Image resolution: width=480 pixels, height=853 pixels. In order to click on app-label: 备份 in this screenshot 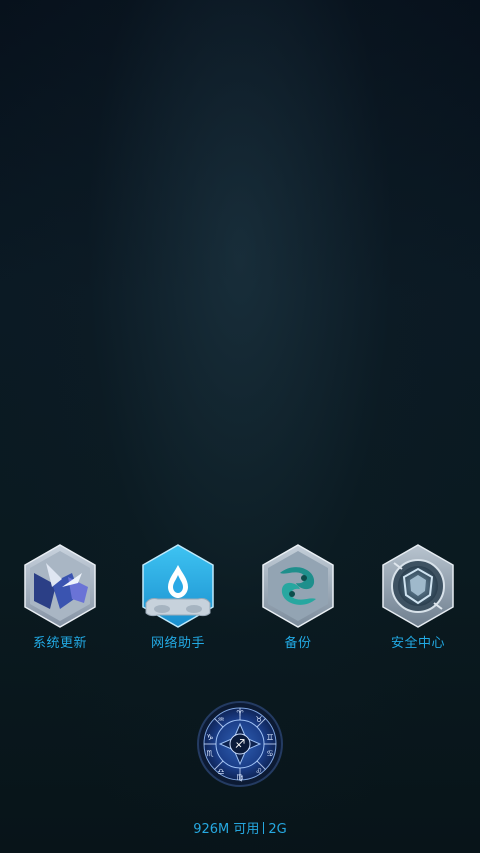, I will do `click(298, 643)`.